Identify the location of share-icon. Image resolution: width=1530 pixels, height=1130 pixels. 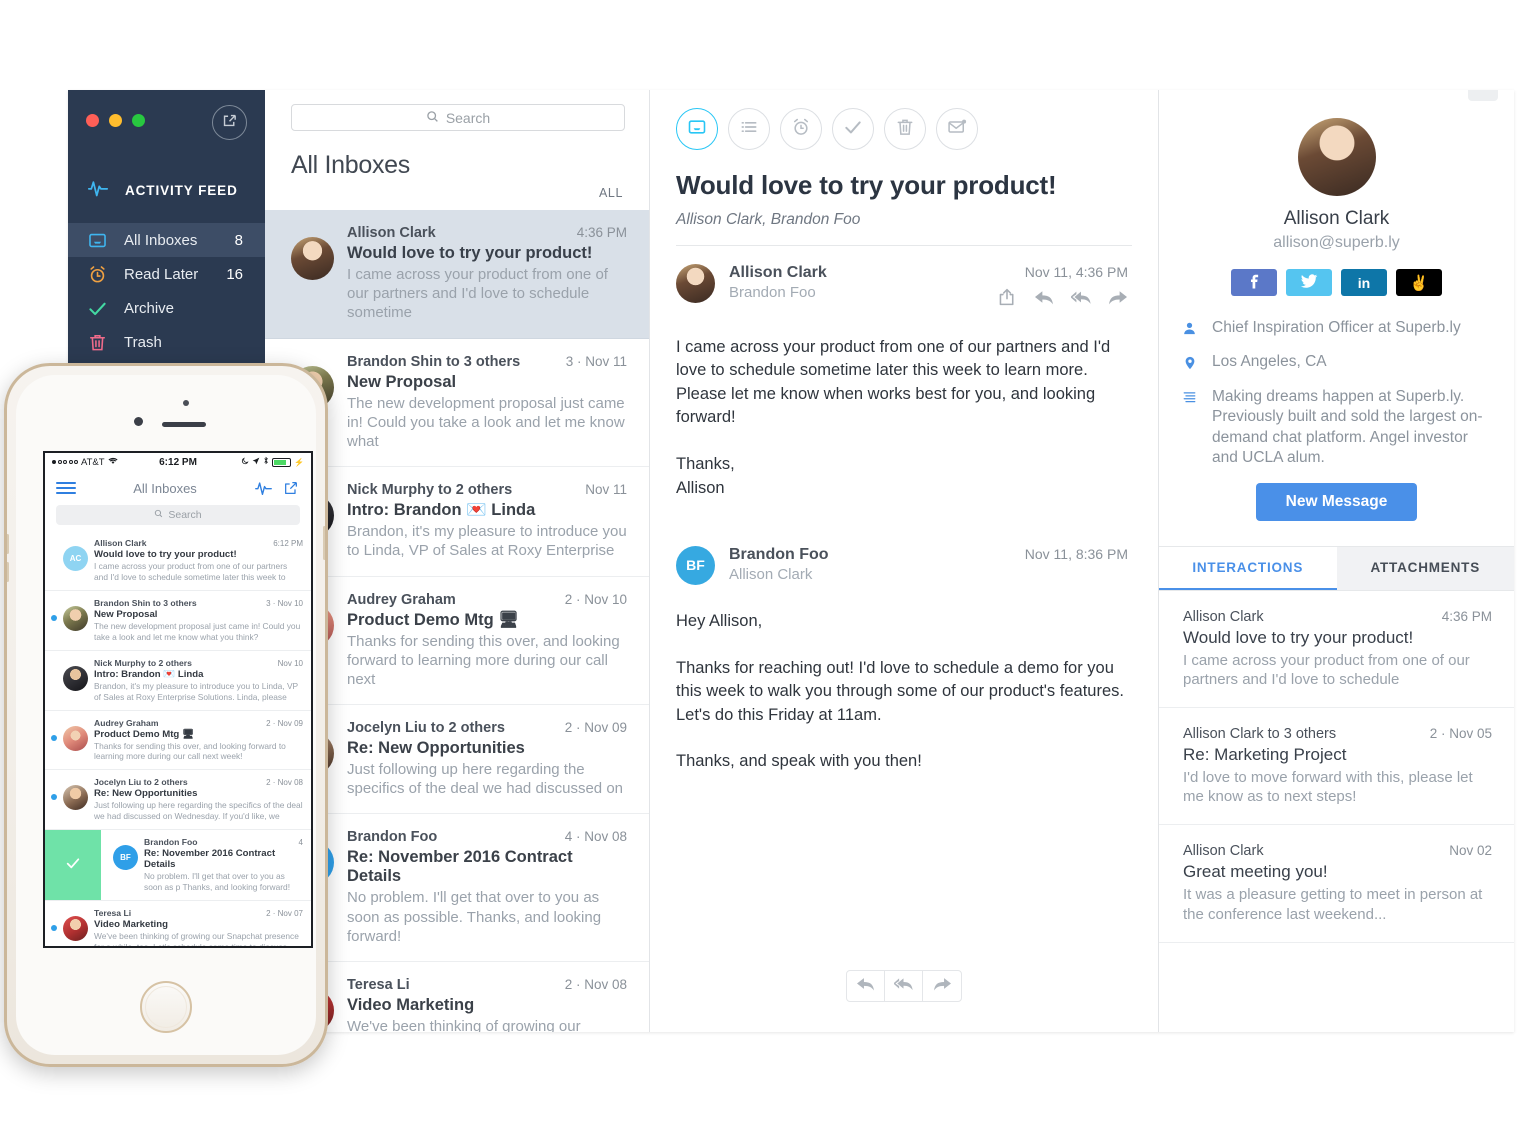
(1007, 299).